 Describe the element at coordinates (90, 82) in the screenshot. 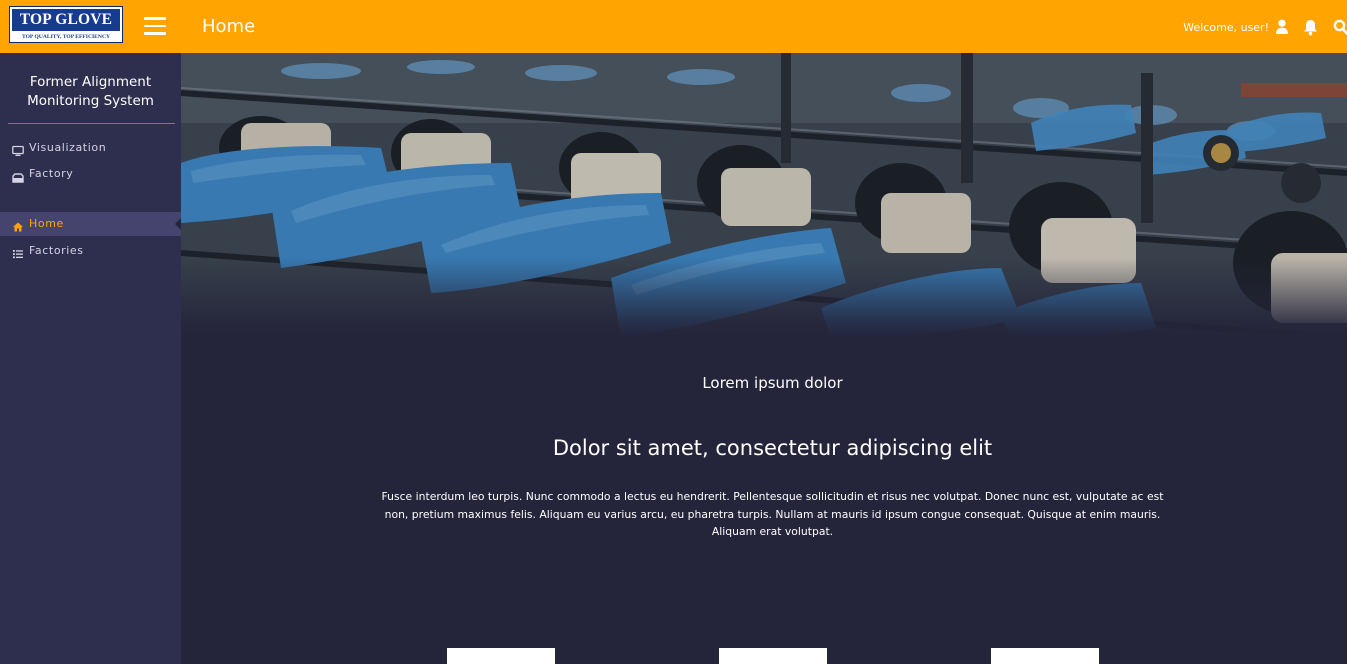

I see `sidebar-app-title-line1: Former Alignment` at that location.